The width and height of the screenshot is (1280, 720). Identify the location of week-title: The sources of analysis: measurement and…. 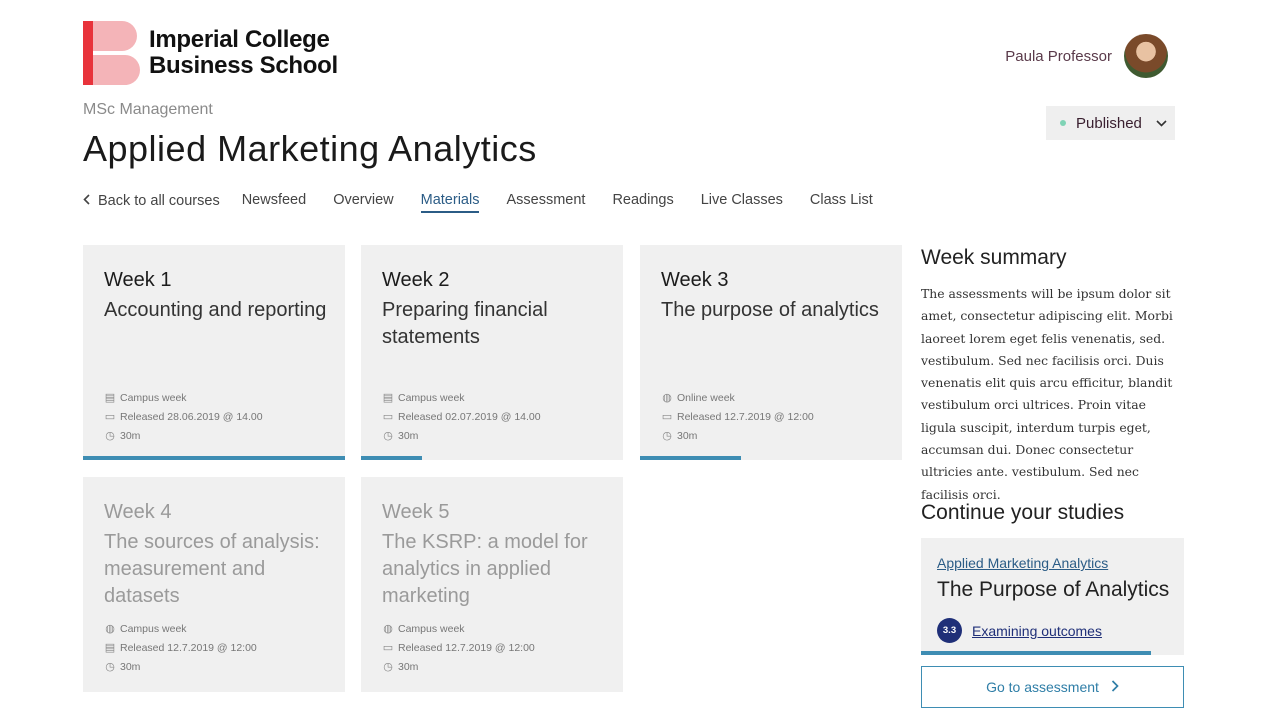
(212, 569).